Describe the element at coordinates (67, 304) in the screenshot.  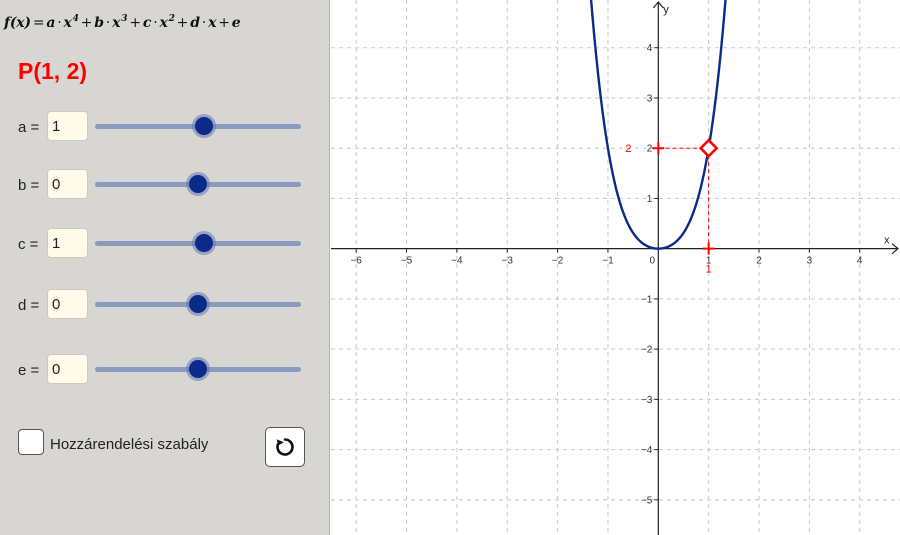
I see `slider-d-input: 0` at that location.